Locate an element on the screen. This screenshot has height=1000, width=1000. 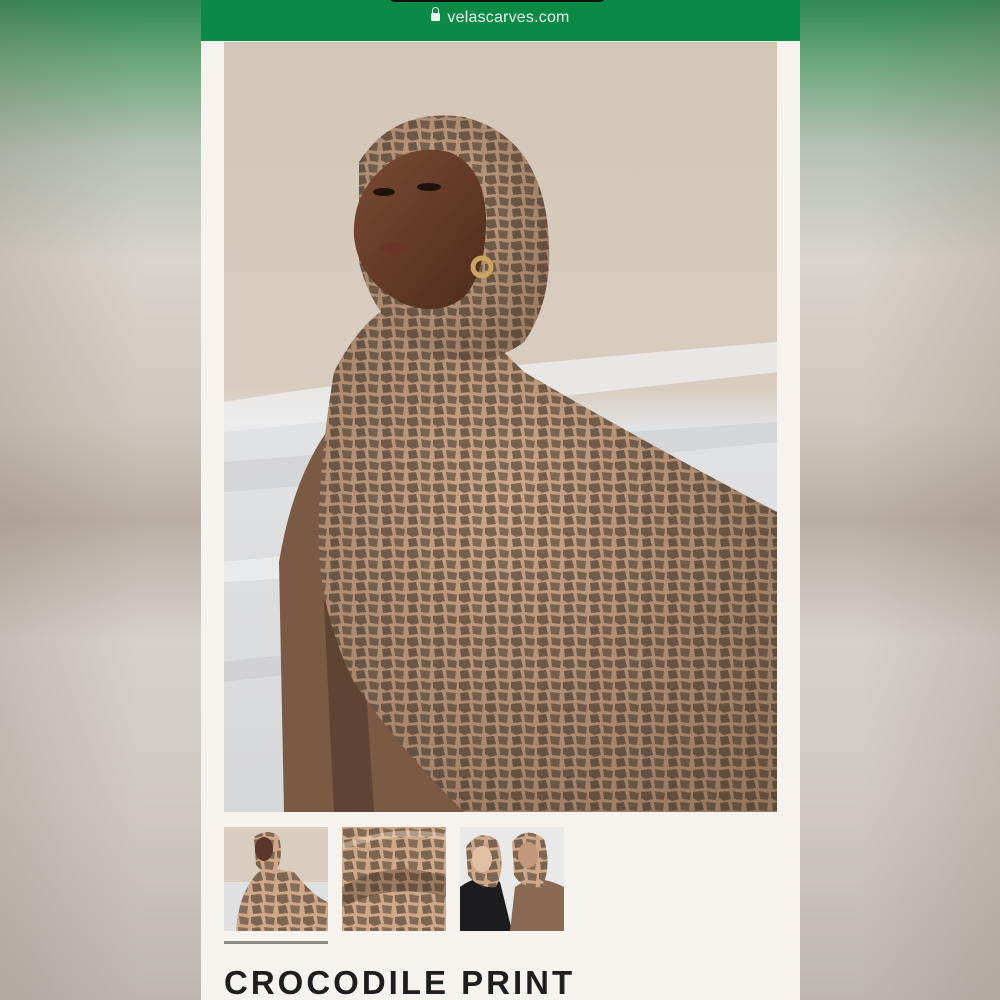
device-notch is located at coordinates (497, 1).